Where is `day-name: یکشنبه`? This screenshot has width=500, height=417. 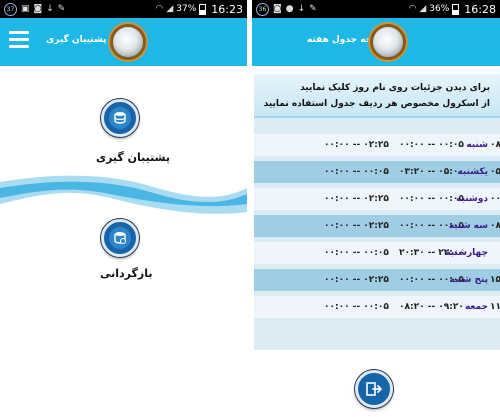 day-name: یکشنبه is located at coordinates (472, 172).